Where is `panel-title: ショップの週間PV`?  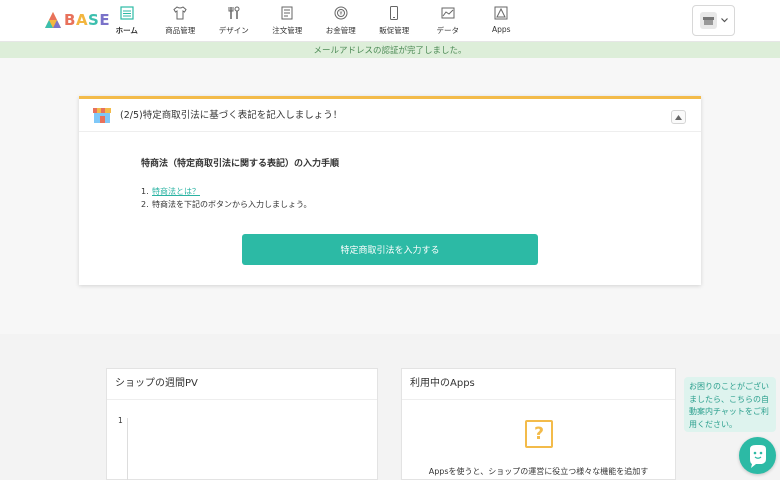
panel-title: ショップの週間PV is located at coordinates (242, 384).